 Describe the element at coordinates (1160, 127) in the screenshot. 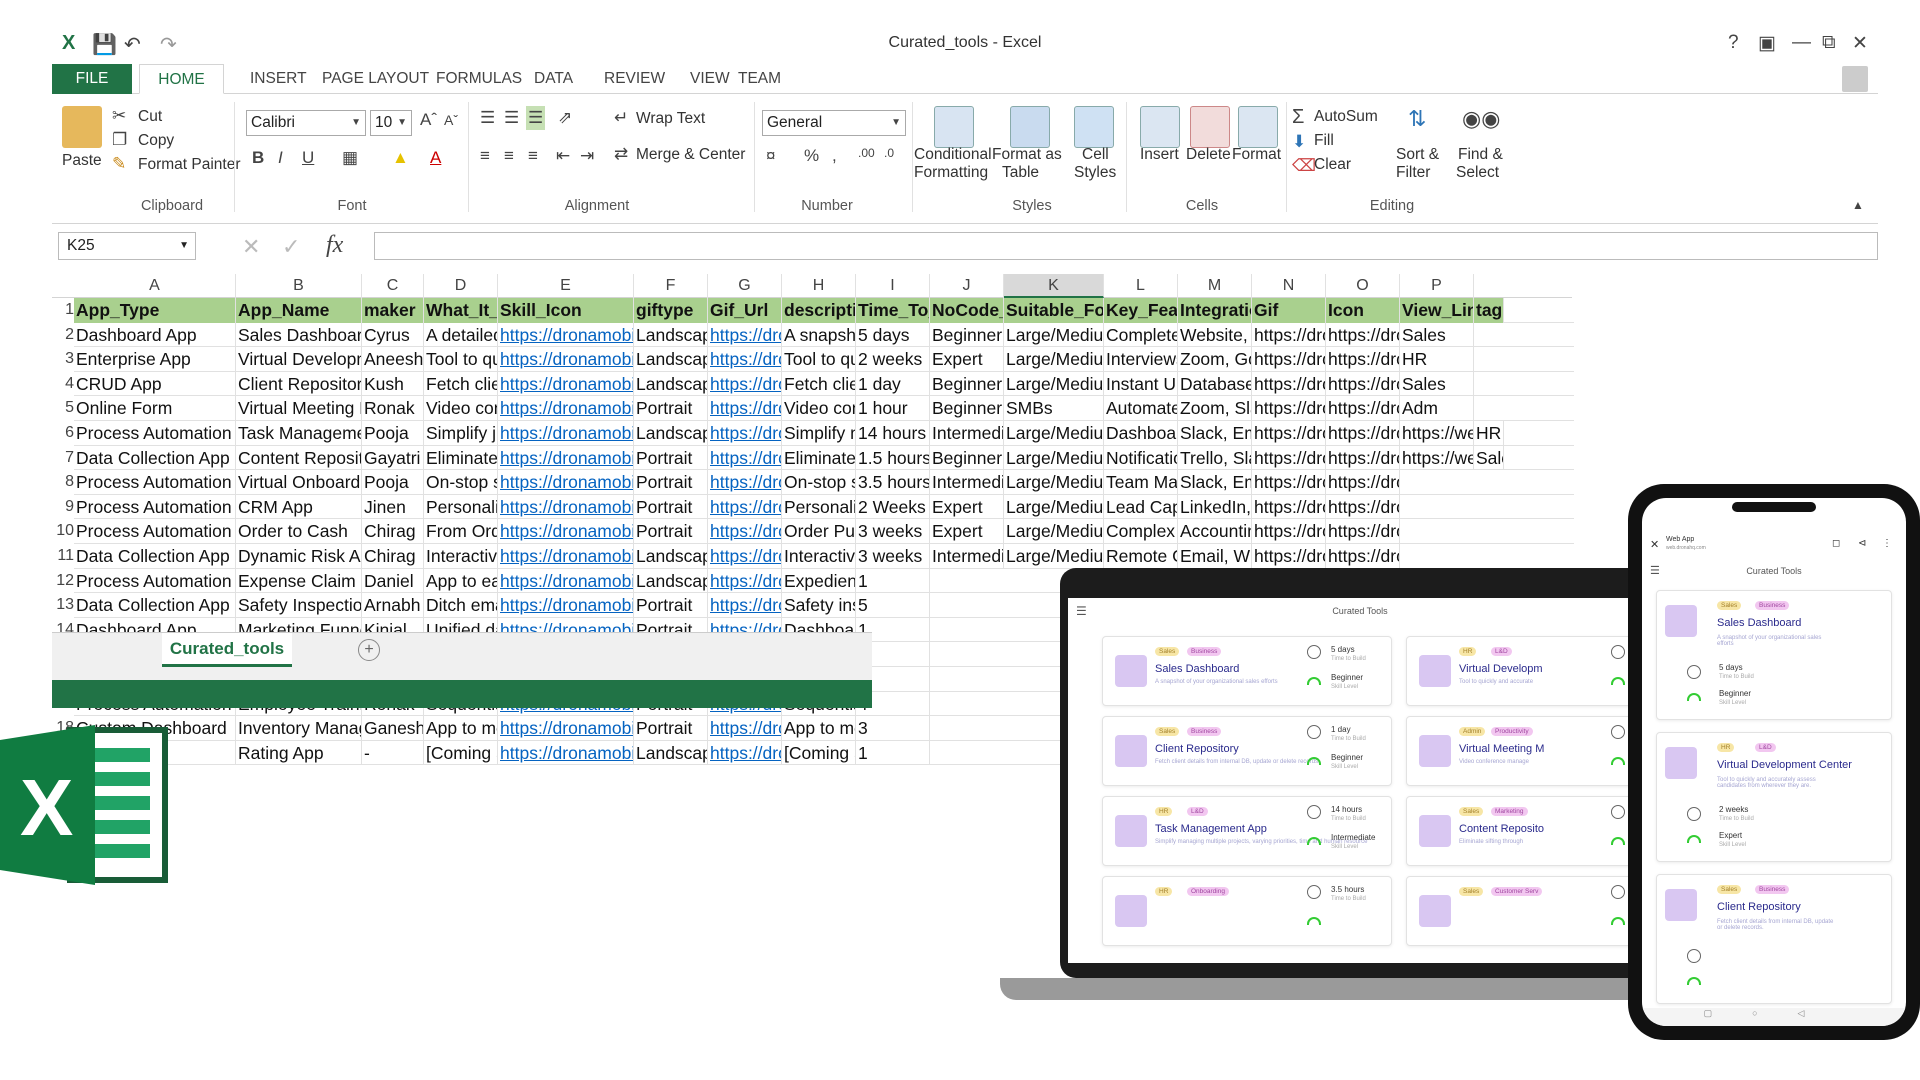

I see `insert-cells-icon` at that location.